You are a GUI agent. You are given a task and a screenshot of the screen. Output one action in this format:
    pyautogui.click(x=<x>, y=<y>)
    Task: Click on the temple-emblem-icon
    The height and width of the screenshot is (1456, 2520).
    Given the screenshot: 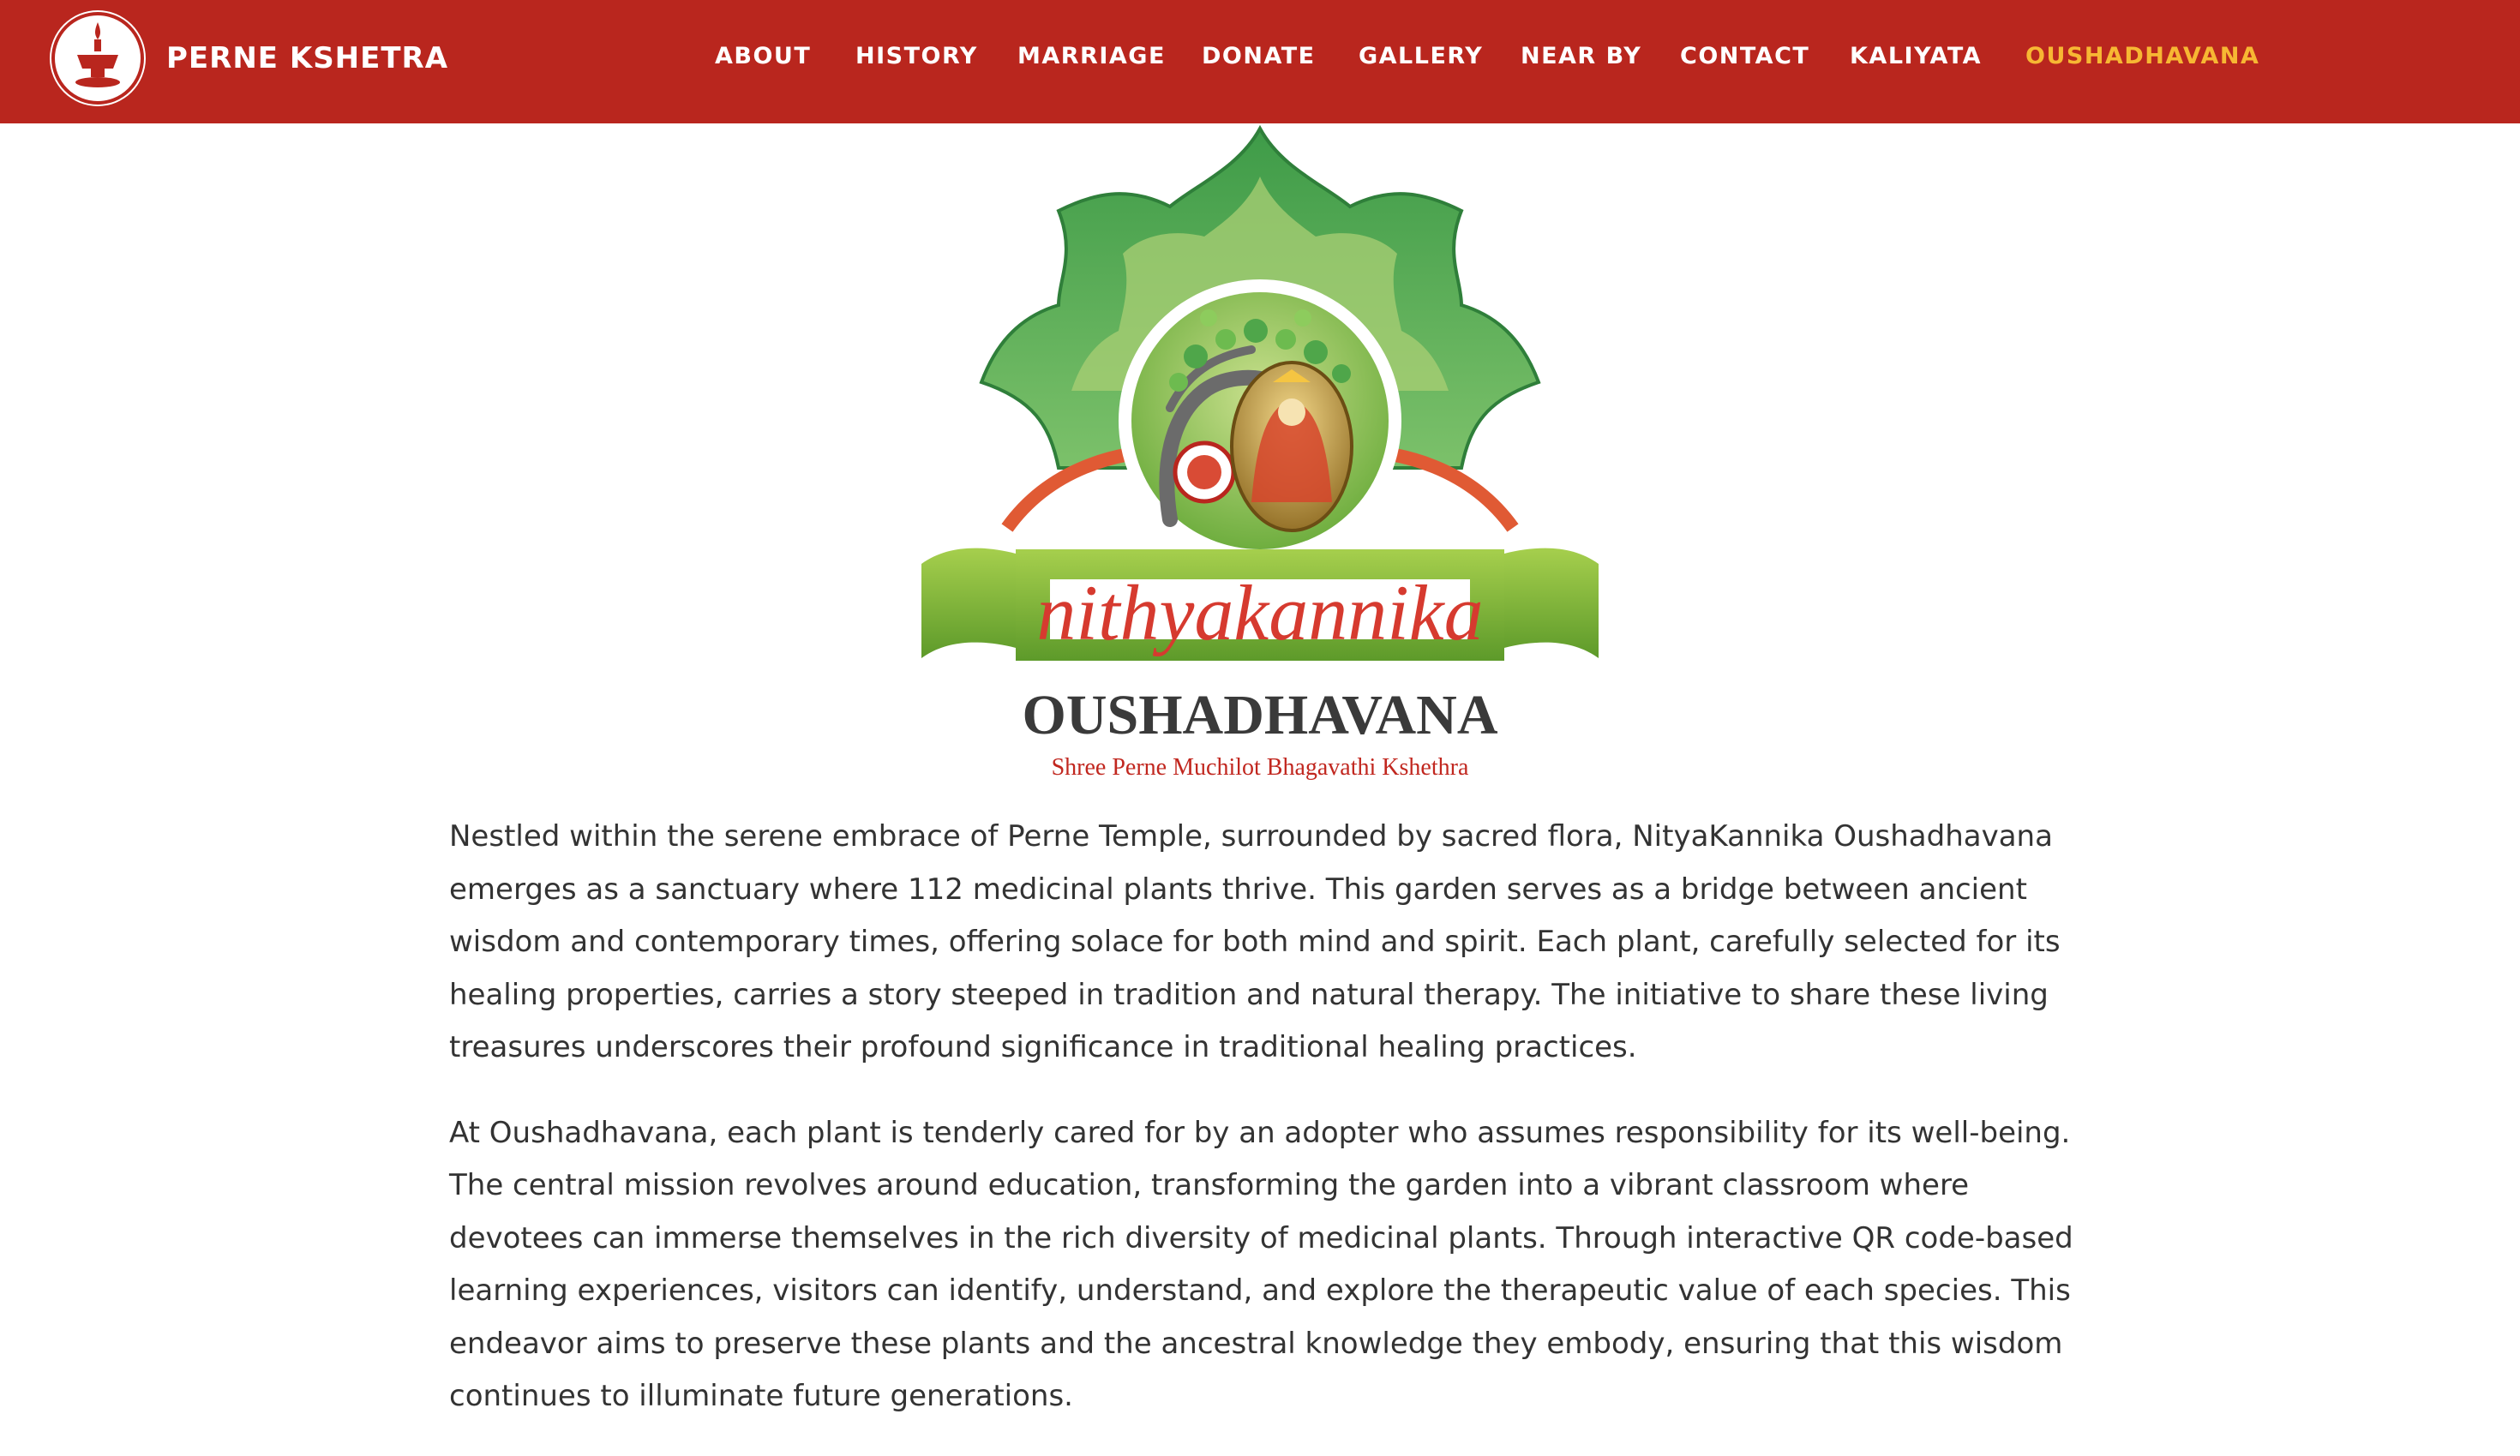 What is the action you would take?
    pyautogui.click(x=1204, y=472)
    